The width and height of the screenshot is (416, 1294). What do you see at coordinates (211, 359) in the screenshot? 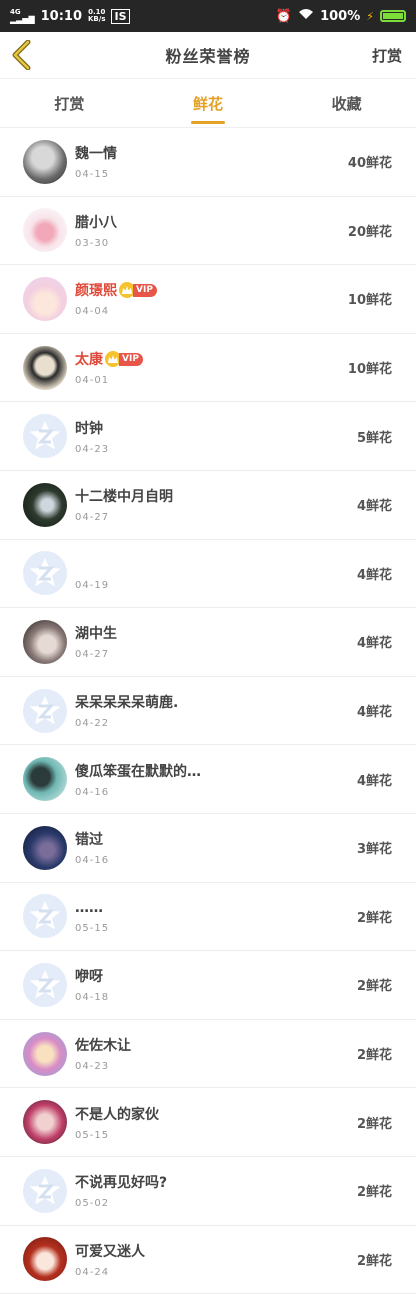
I see `fan-name: 太康VIP` at bounding box center [211, 359].